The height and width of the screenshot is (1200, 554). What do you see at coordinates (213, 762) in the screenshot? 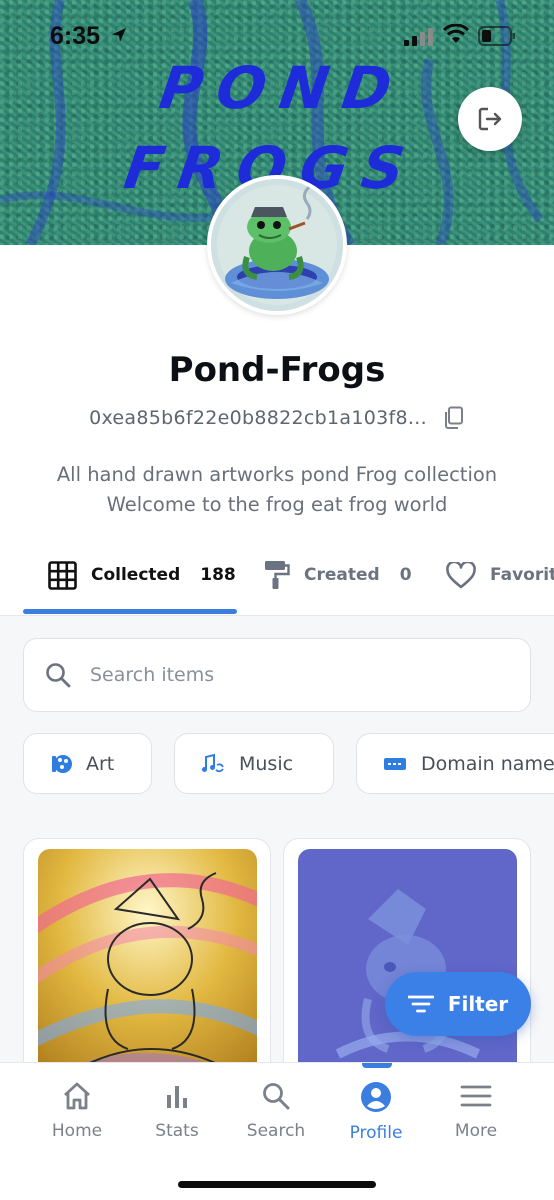
I see `music-icon` at bounding box center [213, 762].